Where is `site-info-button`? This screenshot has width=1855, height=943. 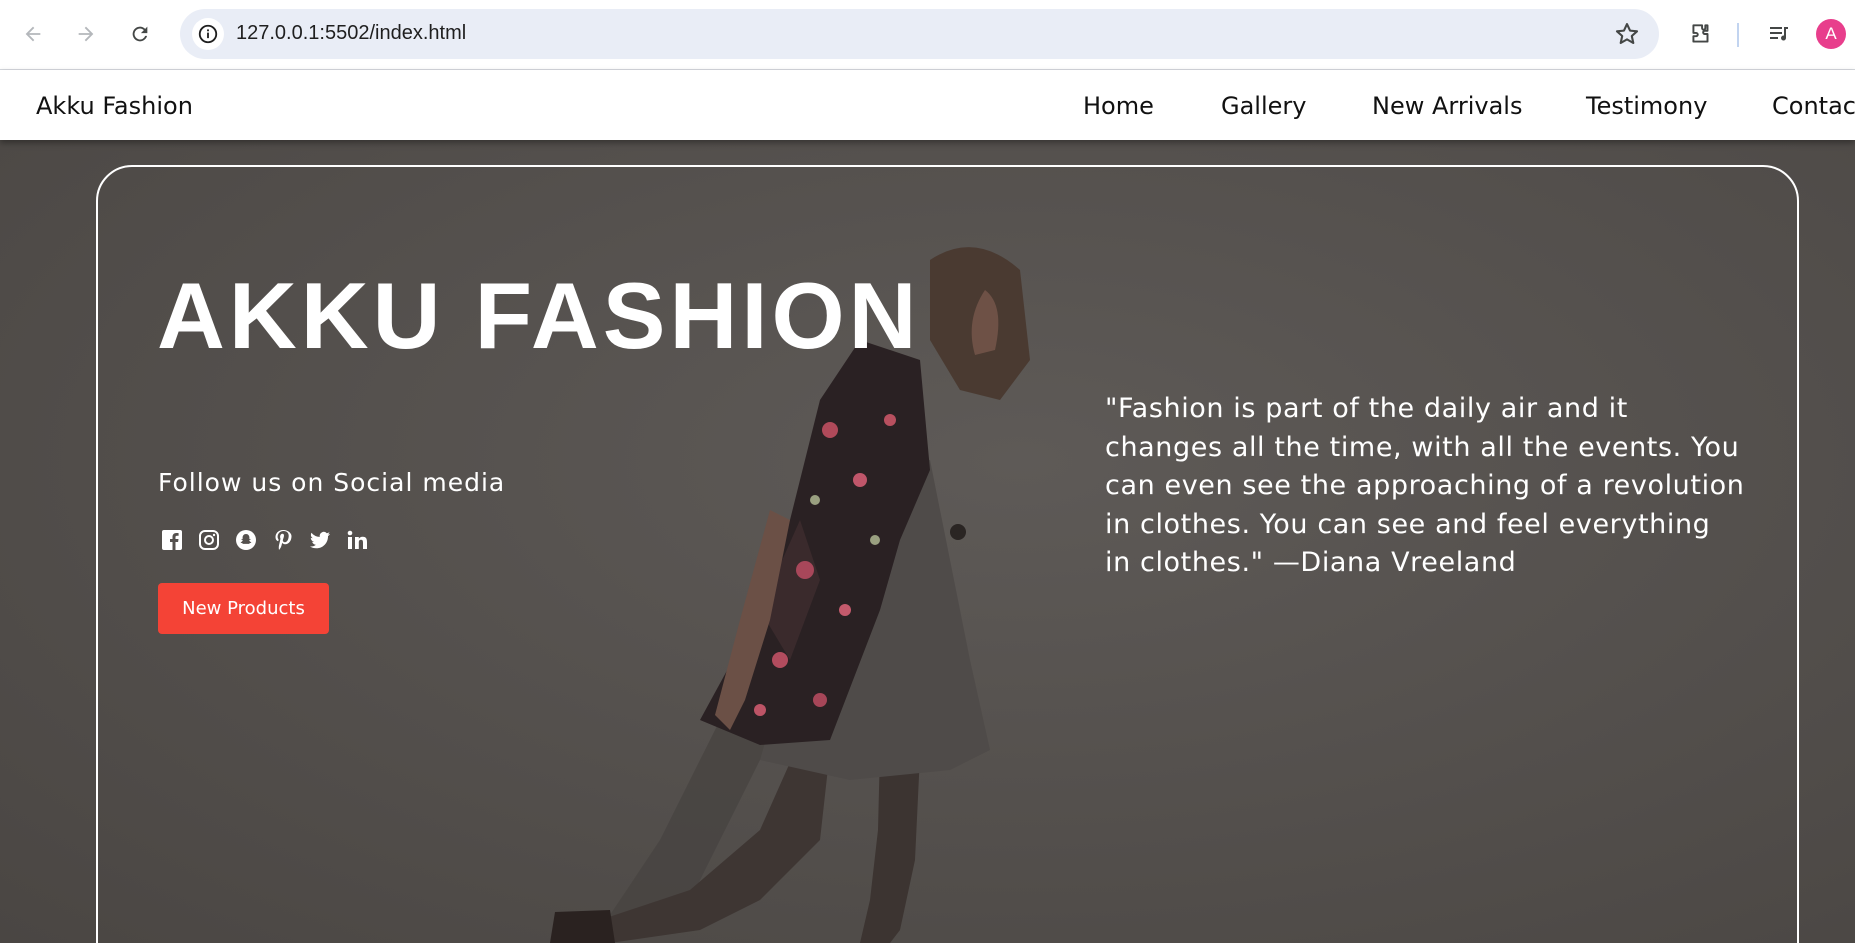
site-info-button is located at coordinates (208, 34).